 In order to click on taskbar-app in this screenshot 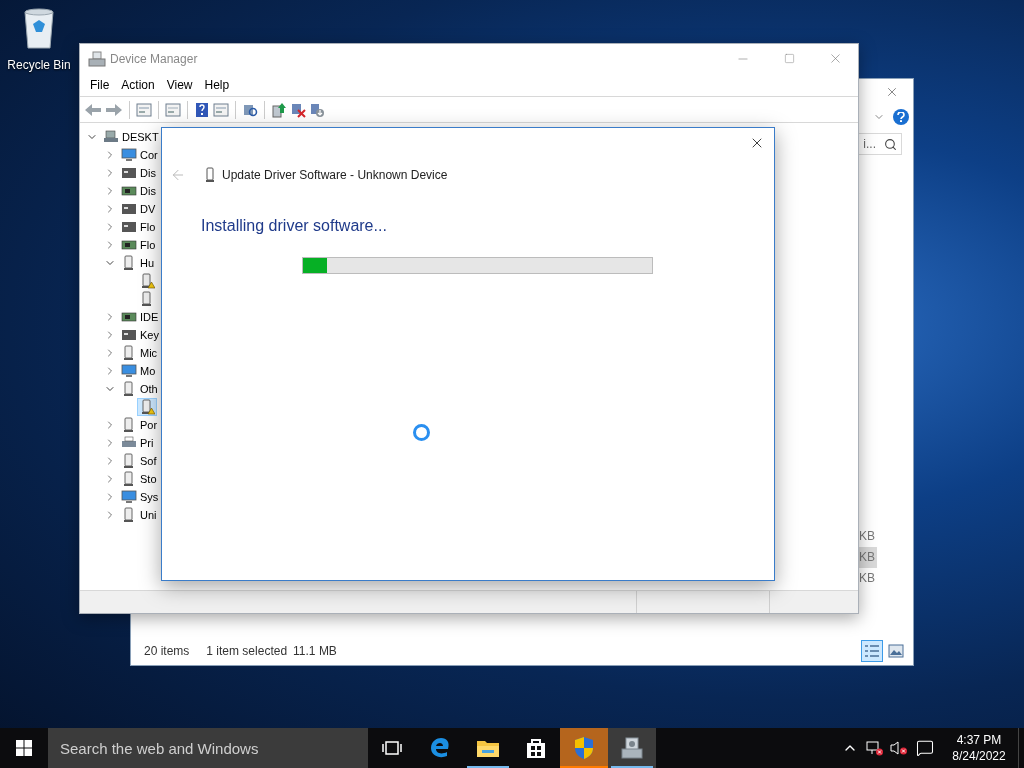, I will do `click(632, 748)`.